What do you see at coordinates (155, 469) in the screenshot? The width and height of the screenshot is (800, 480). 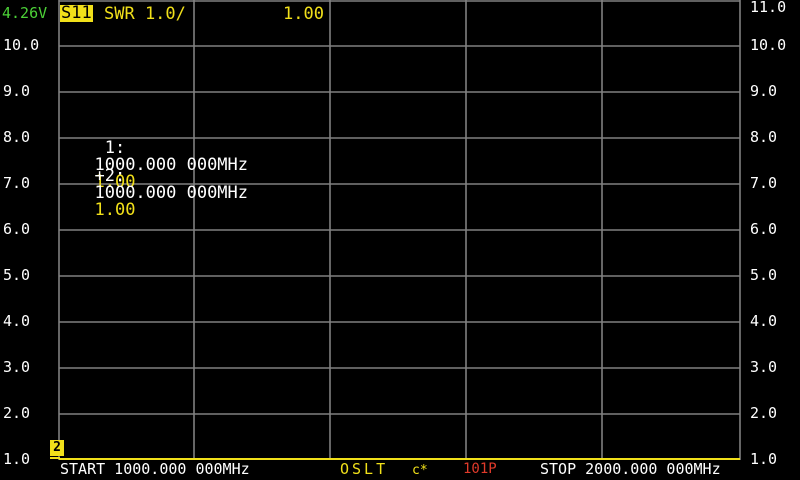 I see `start-frequency: START 1000.000 000MHz` at bounding box center [155, 469].